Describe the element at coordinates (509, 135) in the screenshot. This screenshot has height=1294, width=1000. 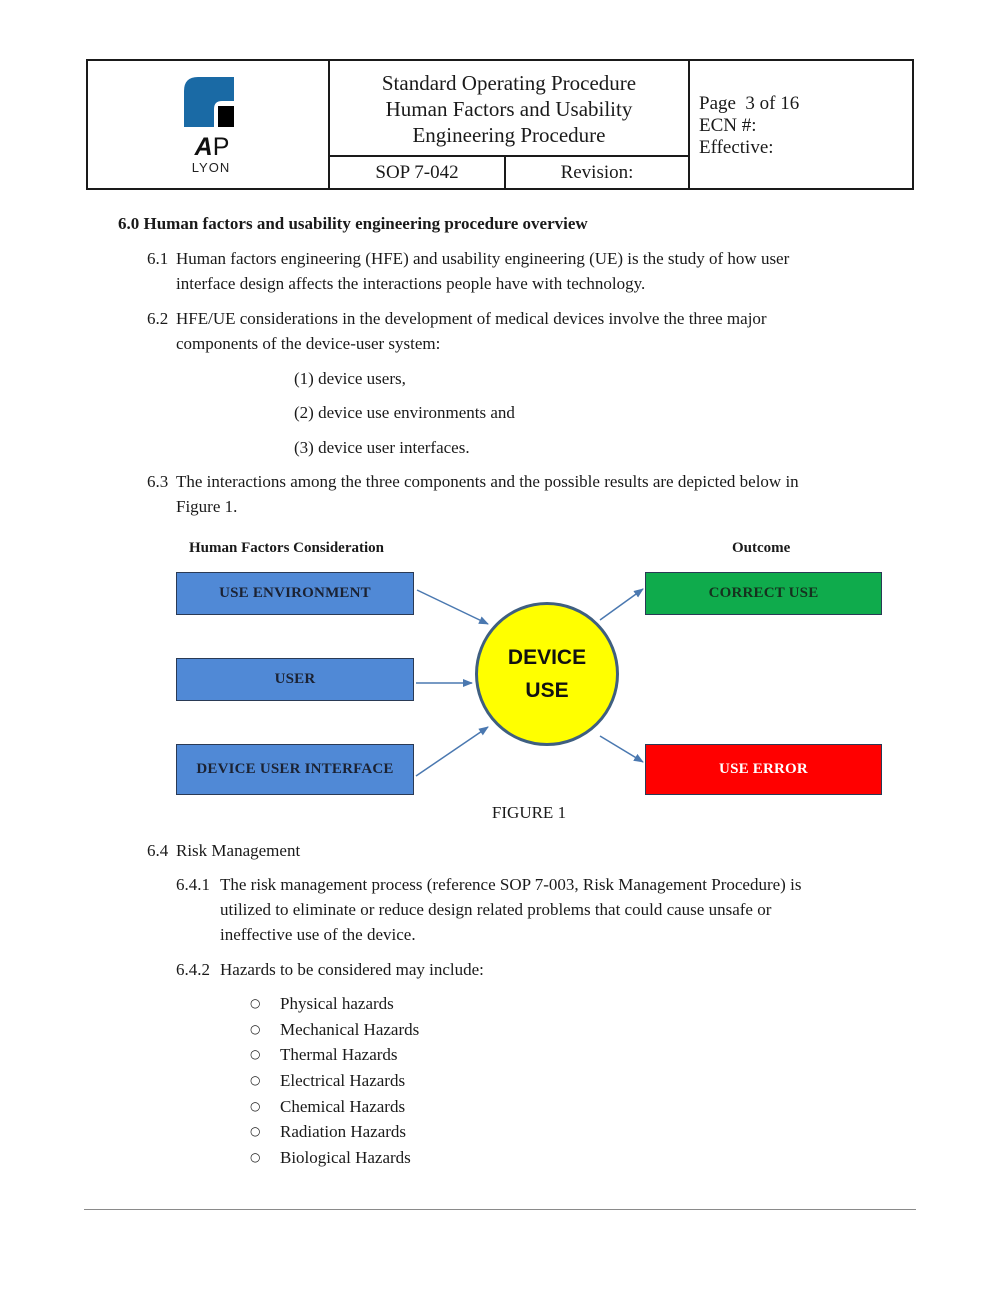
I see `title-line: Engineering Procedure` at that location.